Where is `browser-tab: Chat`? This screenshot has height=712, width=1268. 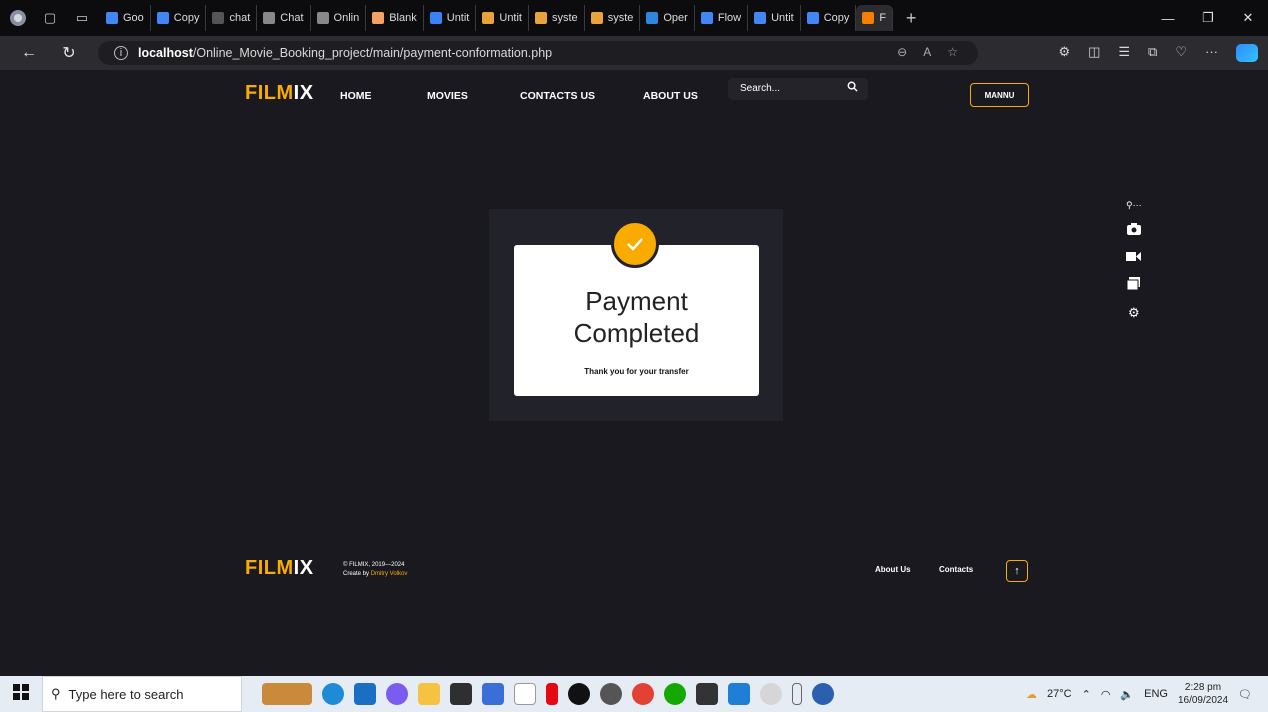
browser-tab: Chat is located at coordinates (284, 18).